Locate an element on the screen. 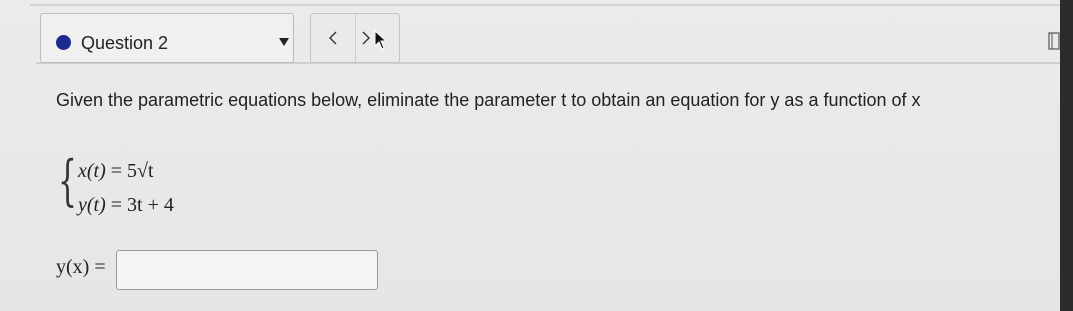 The width and height of the screenshot is (1073, 311). equation-x-equals: = is located at coordinates (119, 171).